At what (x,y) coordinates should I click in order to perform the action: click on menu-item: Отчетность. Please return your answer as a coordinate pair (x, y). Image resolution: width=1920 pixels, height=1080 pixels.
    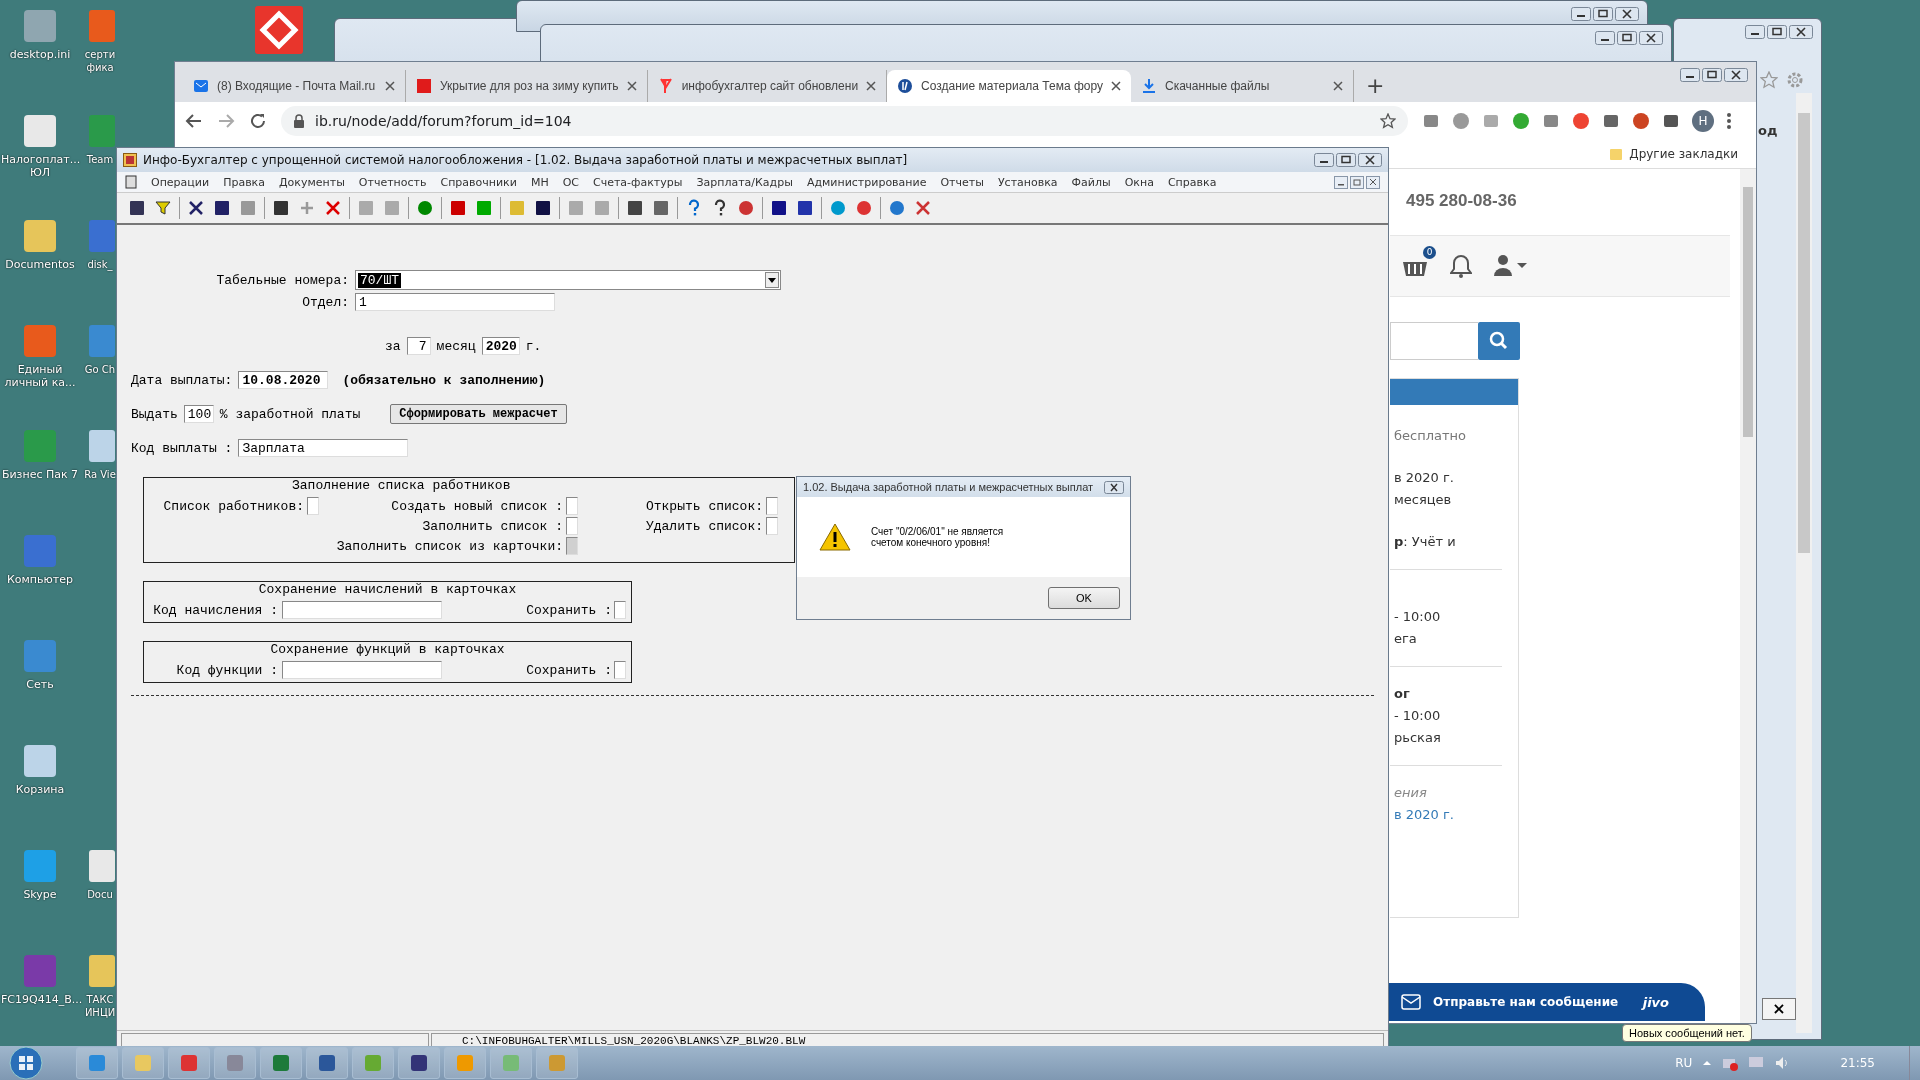
    Looking at the image, I should click on (392, 182).